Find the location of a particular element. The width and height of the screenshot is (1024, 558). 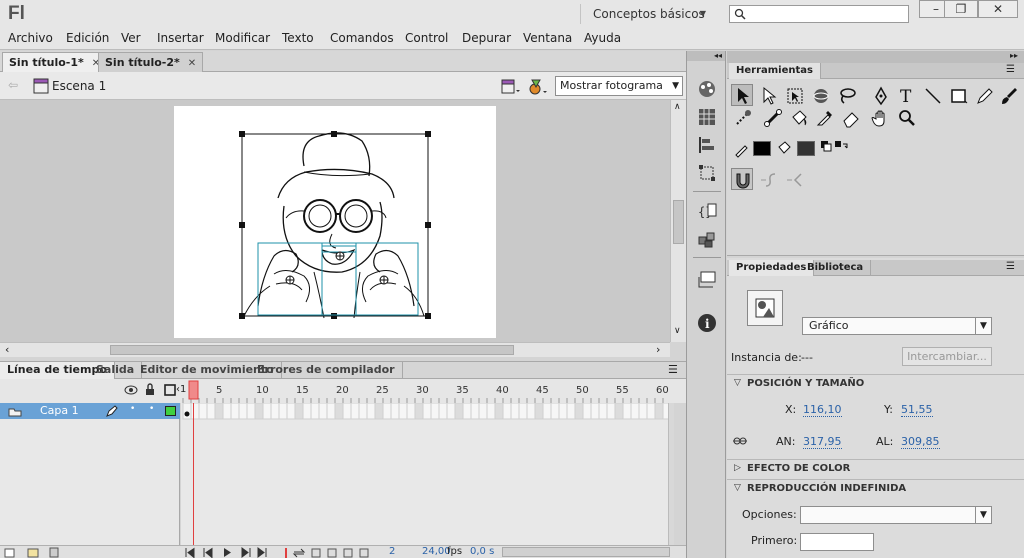

chevron-up-icon: ∧ is located at coordinates (677, 107).